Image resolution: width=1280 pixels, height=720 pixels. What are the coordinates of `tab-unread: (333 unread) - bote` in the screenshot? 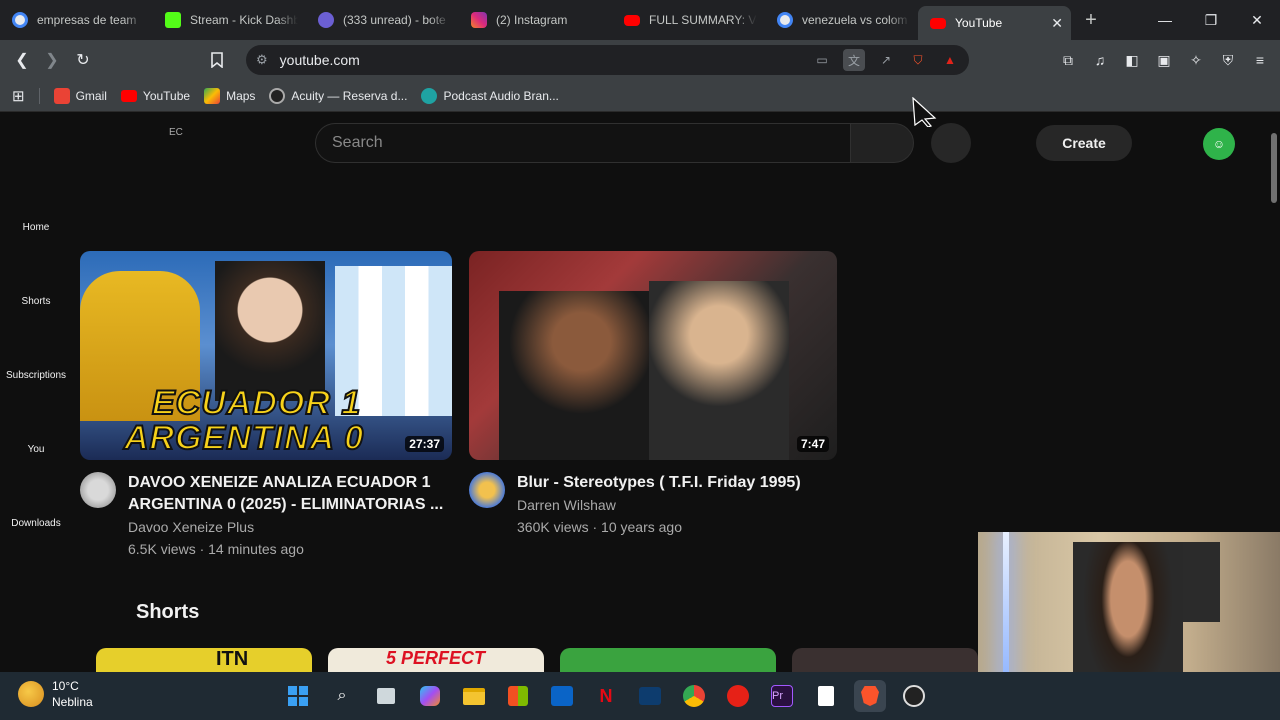 It's located at (382, 20).